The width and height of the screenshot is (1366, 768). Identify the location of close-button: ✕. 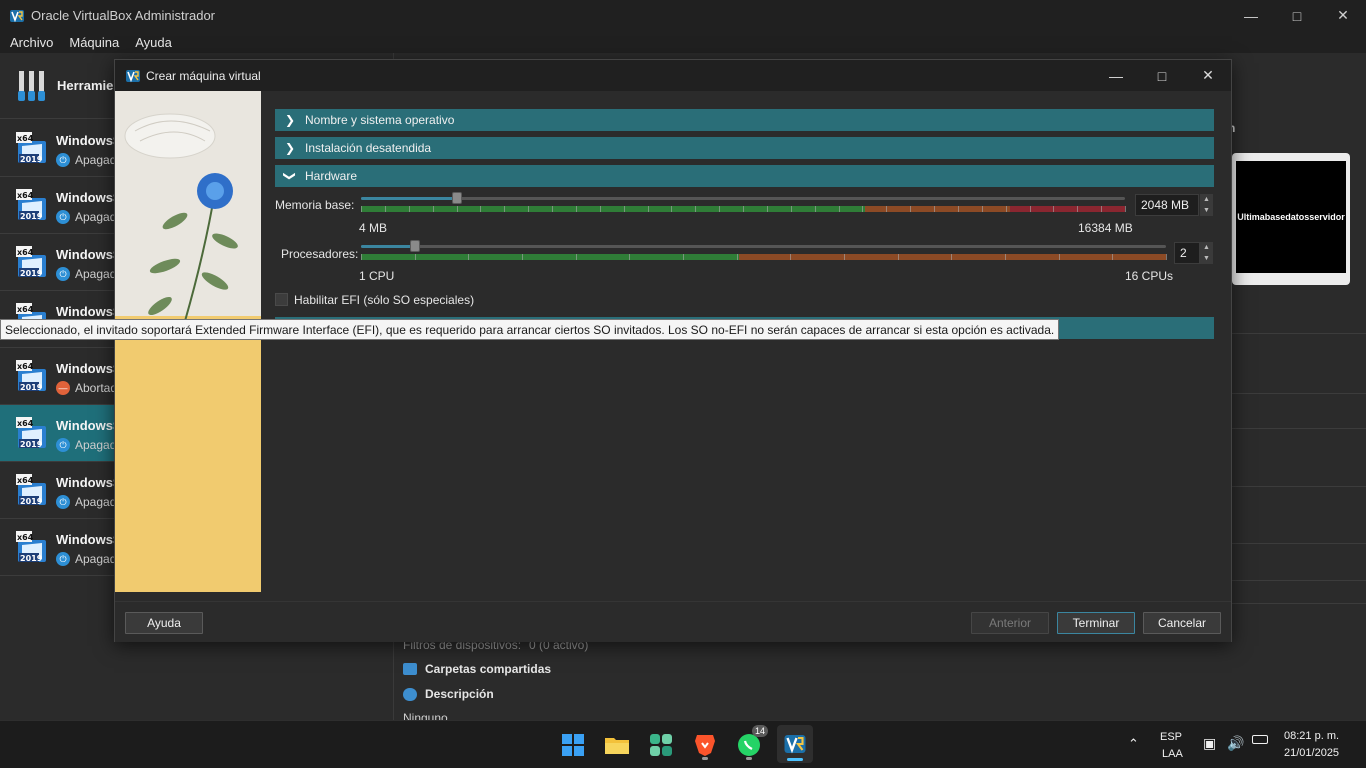
(1343, 15).